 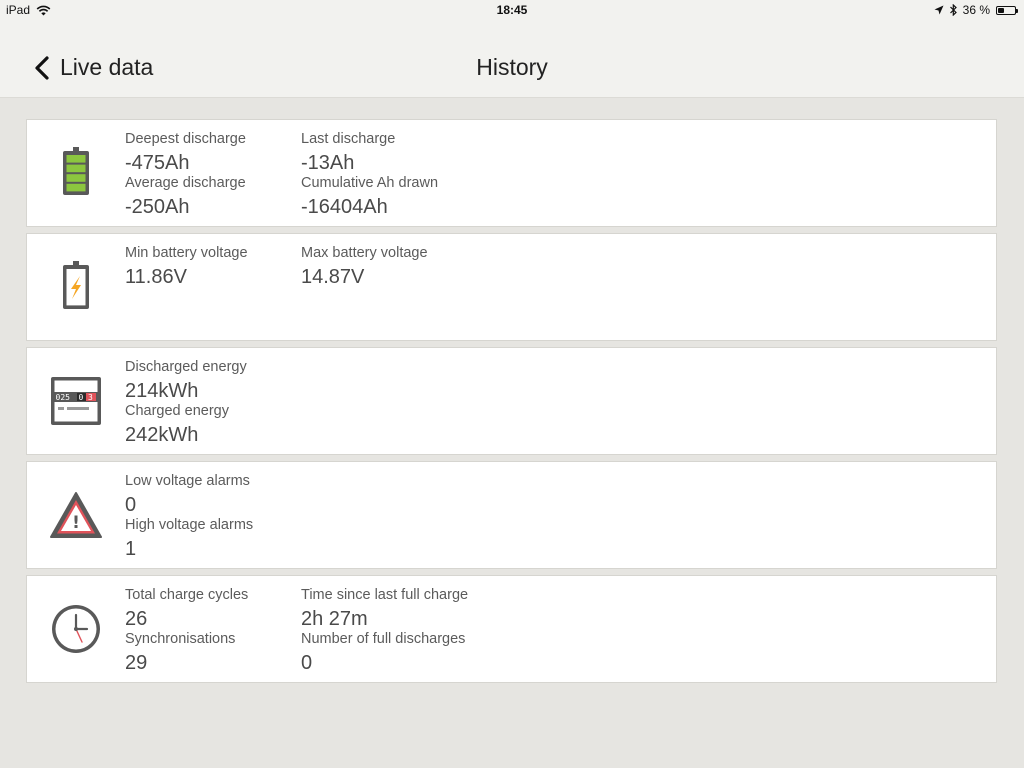 I want to click on page-title: History, so click(x=512, y=67).